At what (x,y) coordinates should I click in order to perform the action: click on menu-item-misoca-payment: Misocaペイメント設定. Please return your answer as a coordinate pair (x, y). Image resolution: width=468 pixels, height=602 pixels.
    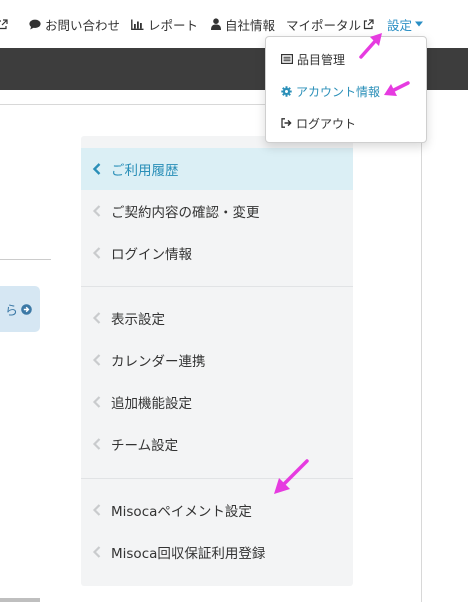
    Looking at the image, I should click on (217, 510).